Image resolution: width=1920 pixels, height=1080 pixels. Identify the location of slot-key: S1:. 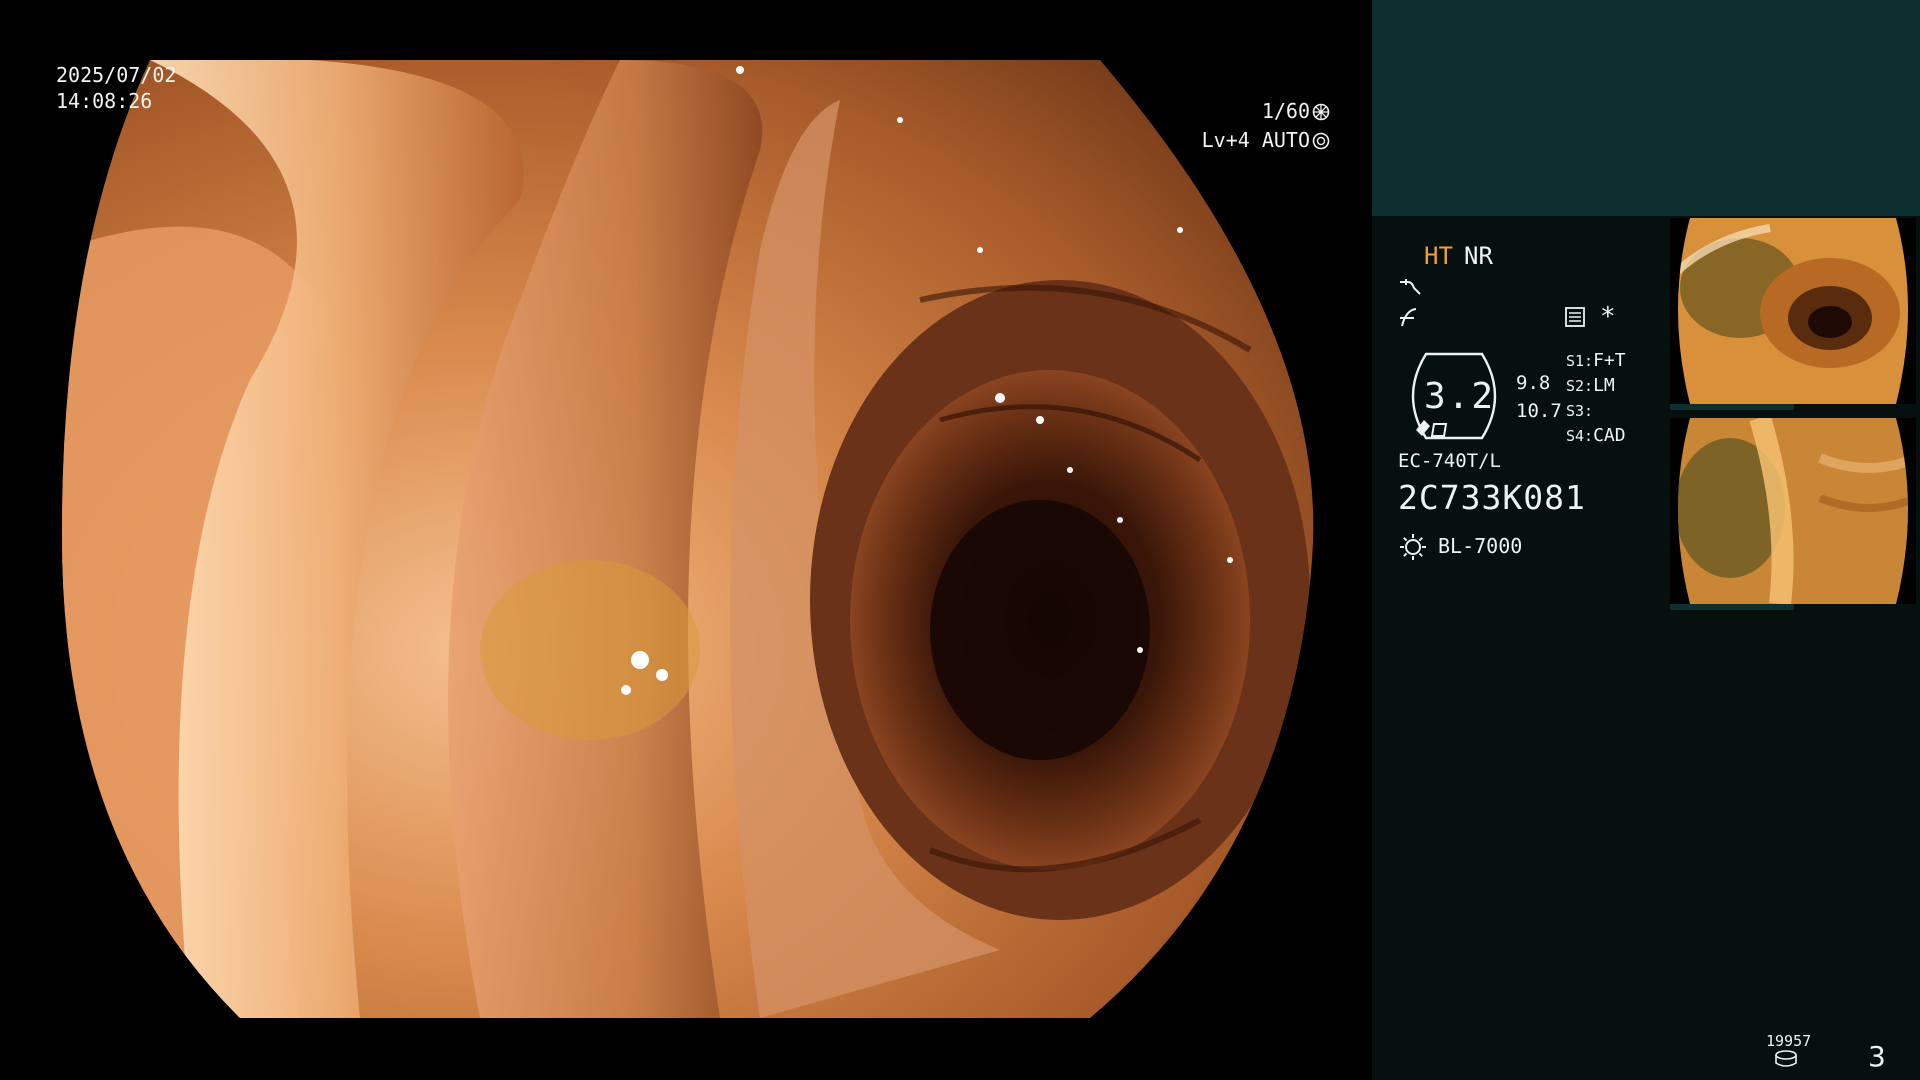
(1580, 361).